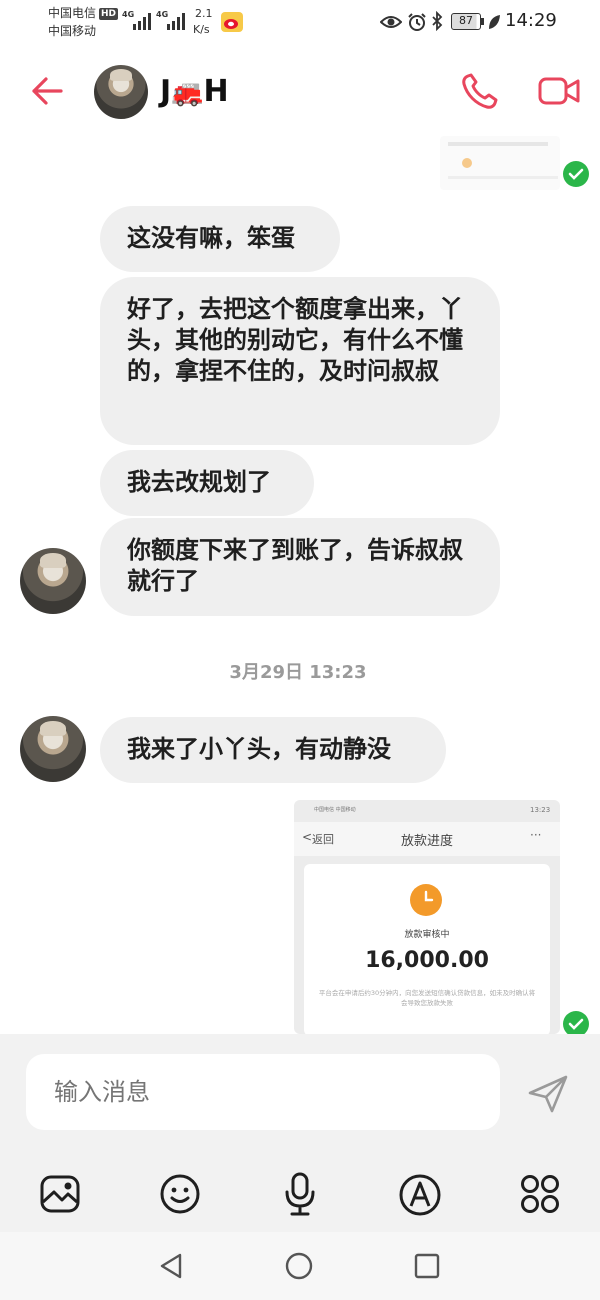 The height and width of the screenshot is (1300, 600). What do you see at coordinates (187, 93) in the screenshot?
I see `contact-name-emoji: 🚒` at bounding box center [187, 93].